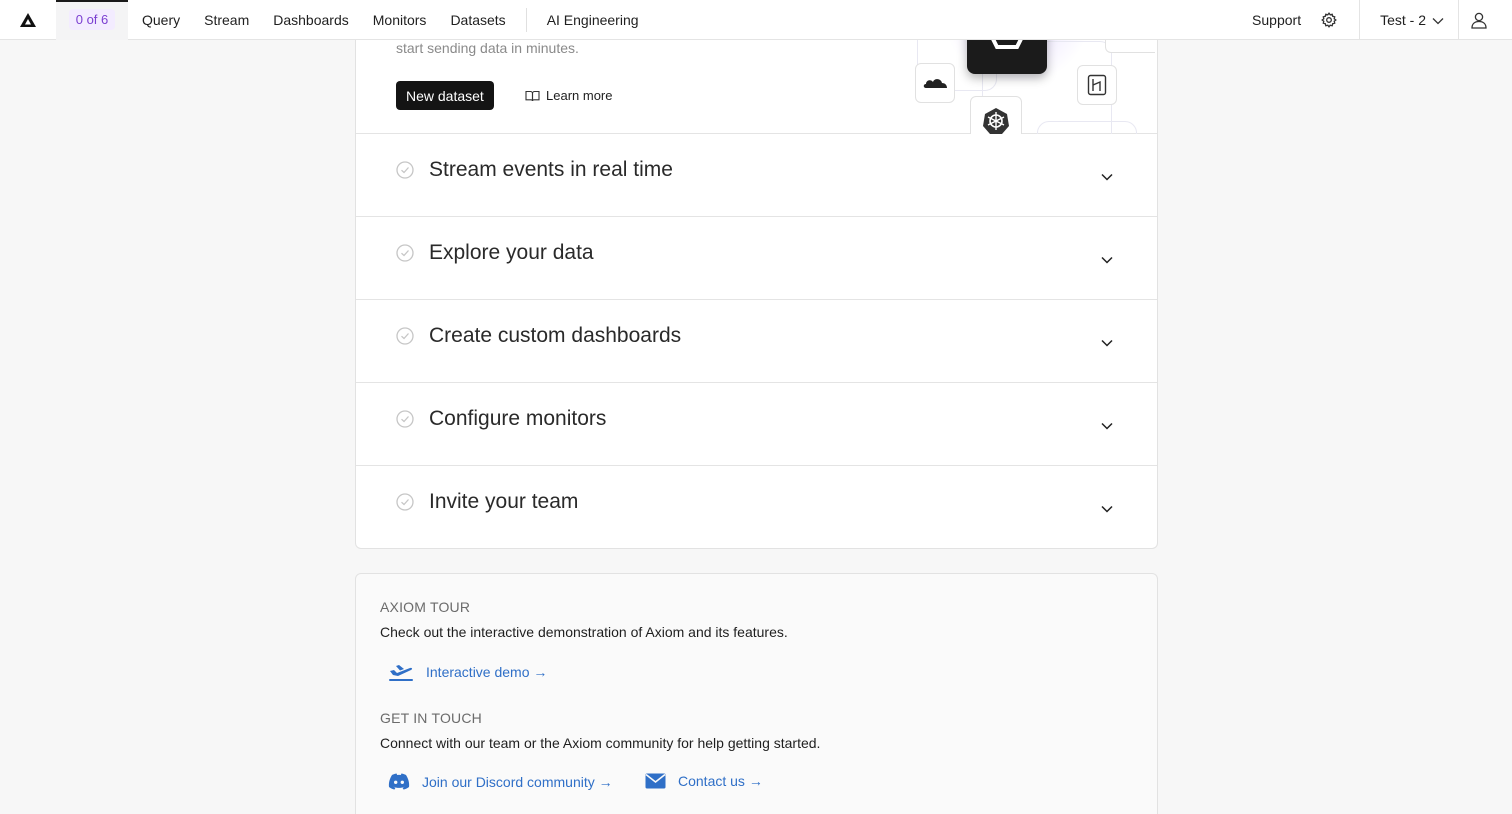 The height and width of the screenshot is (814, 1512). I want to click on onboarding-progress-tab: 0 of 6, so click(92, 20).